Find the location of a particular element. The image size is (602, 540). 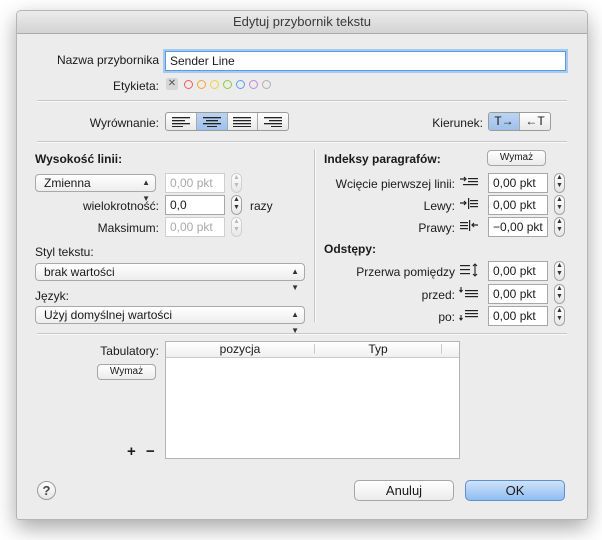

left-indent-icon is located at coordinates (469, 203).